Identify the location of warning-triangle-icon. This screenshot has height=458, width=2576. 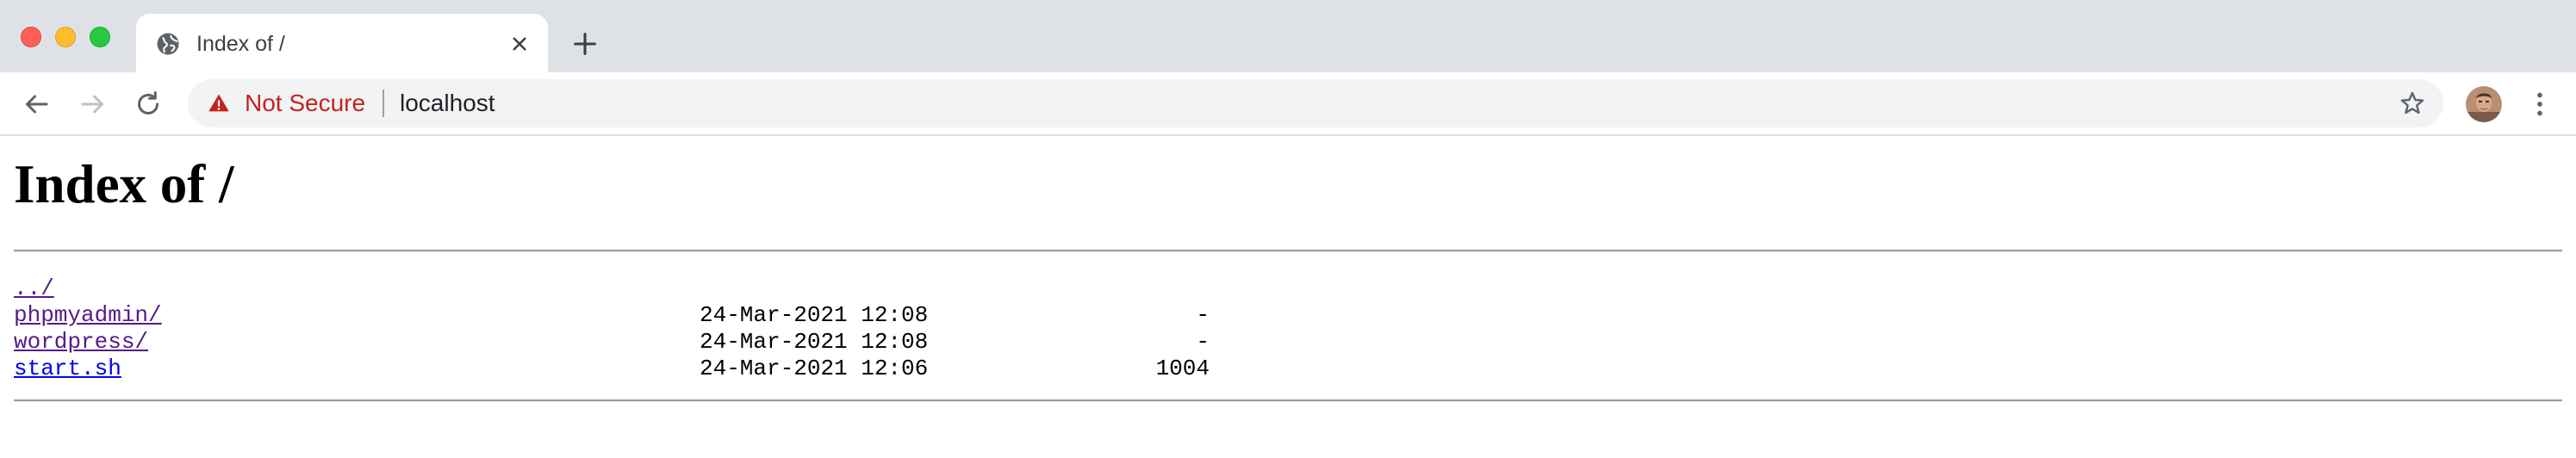
(219, 103).